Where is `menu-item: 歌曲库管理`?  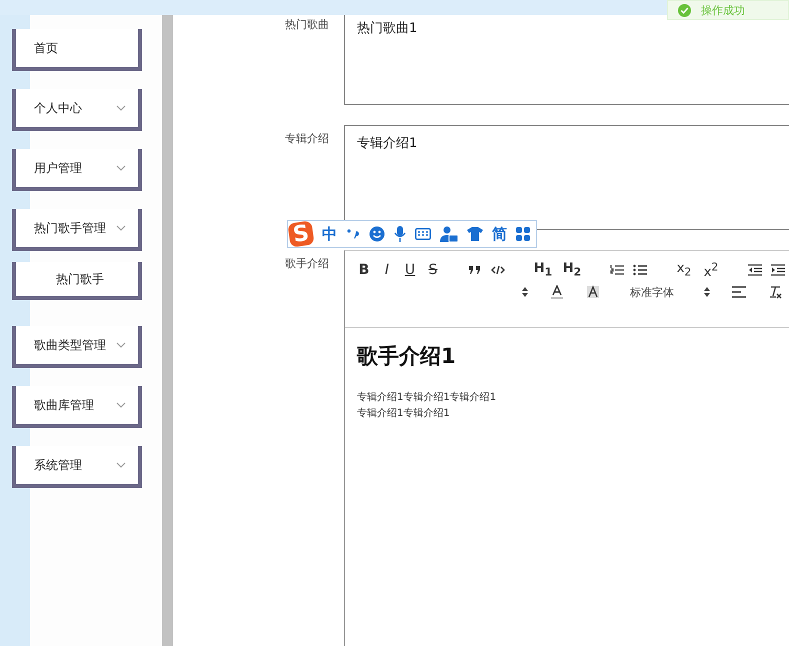 menu-item: 歌曲库管理 is located at coordinates (77, 407).